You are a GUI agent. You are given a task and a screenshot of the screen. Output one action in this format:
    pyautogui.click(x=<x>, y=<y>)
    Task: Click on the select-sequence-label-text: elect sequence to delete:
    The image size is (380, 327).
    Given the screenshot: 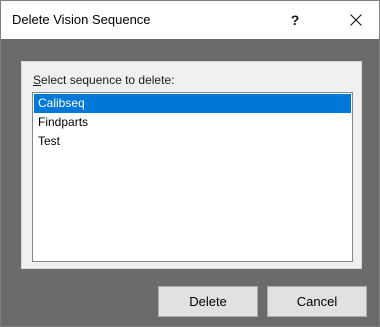 What is the action you would take?
    pyautogui.click(x=108, y=80)
    